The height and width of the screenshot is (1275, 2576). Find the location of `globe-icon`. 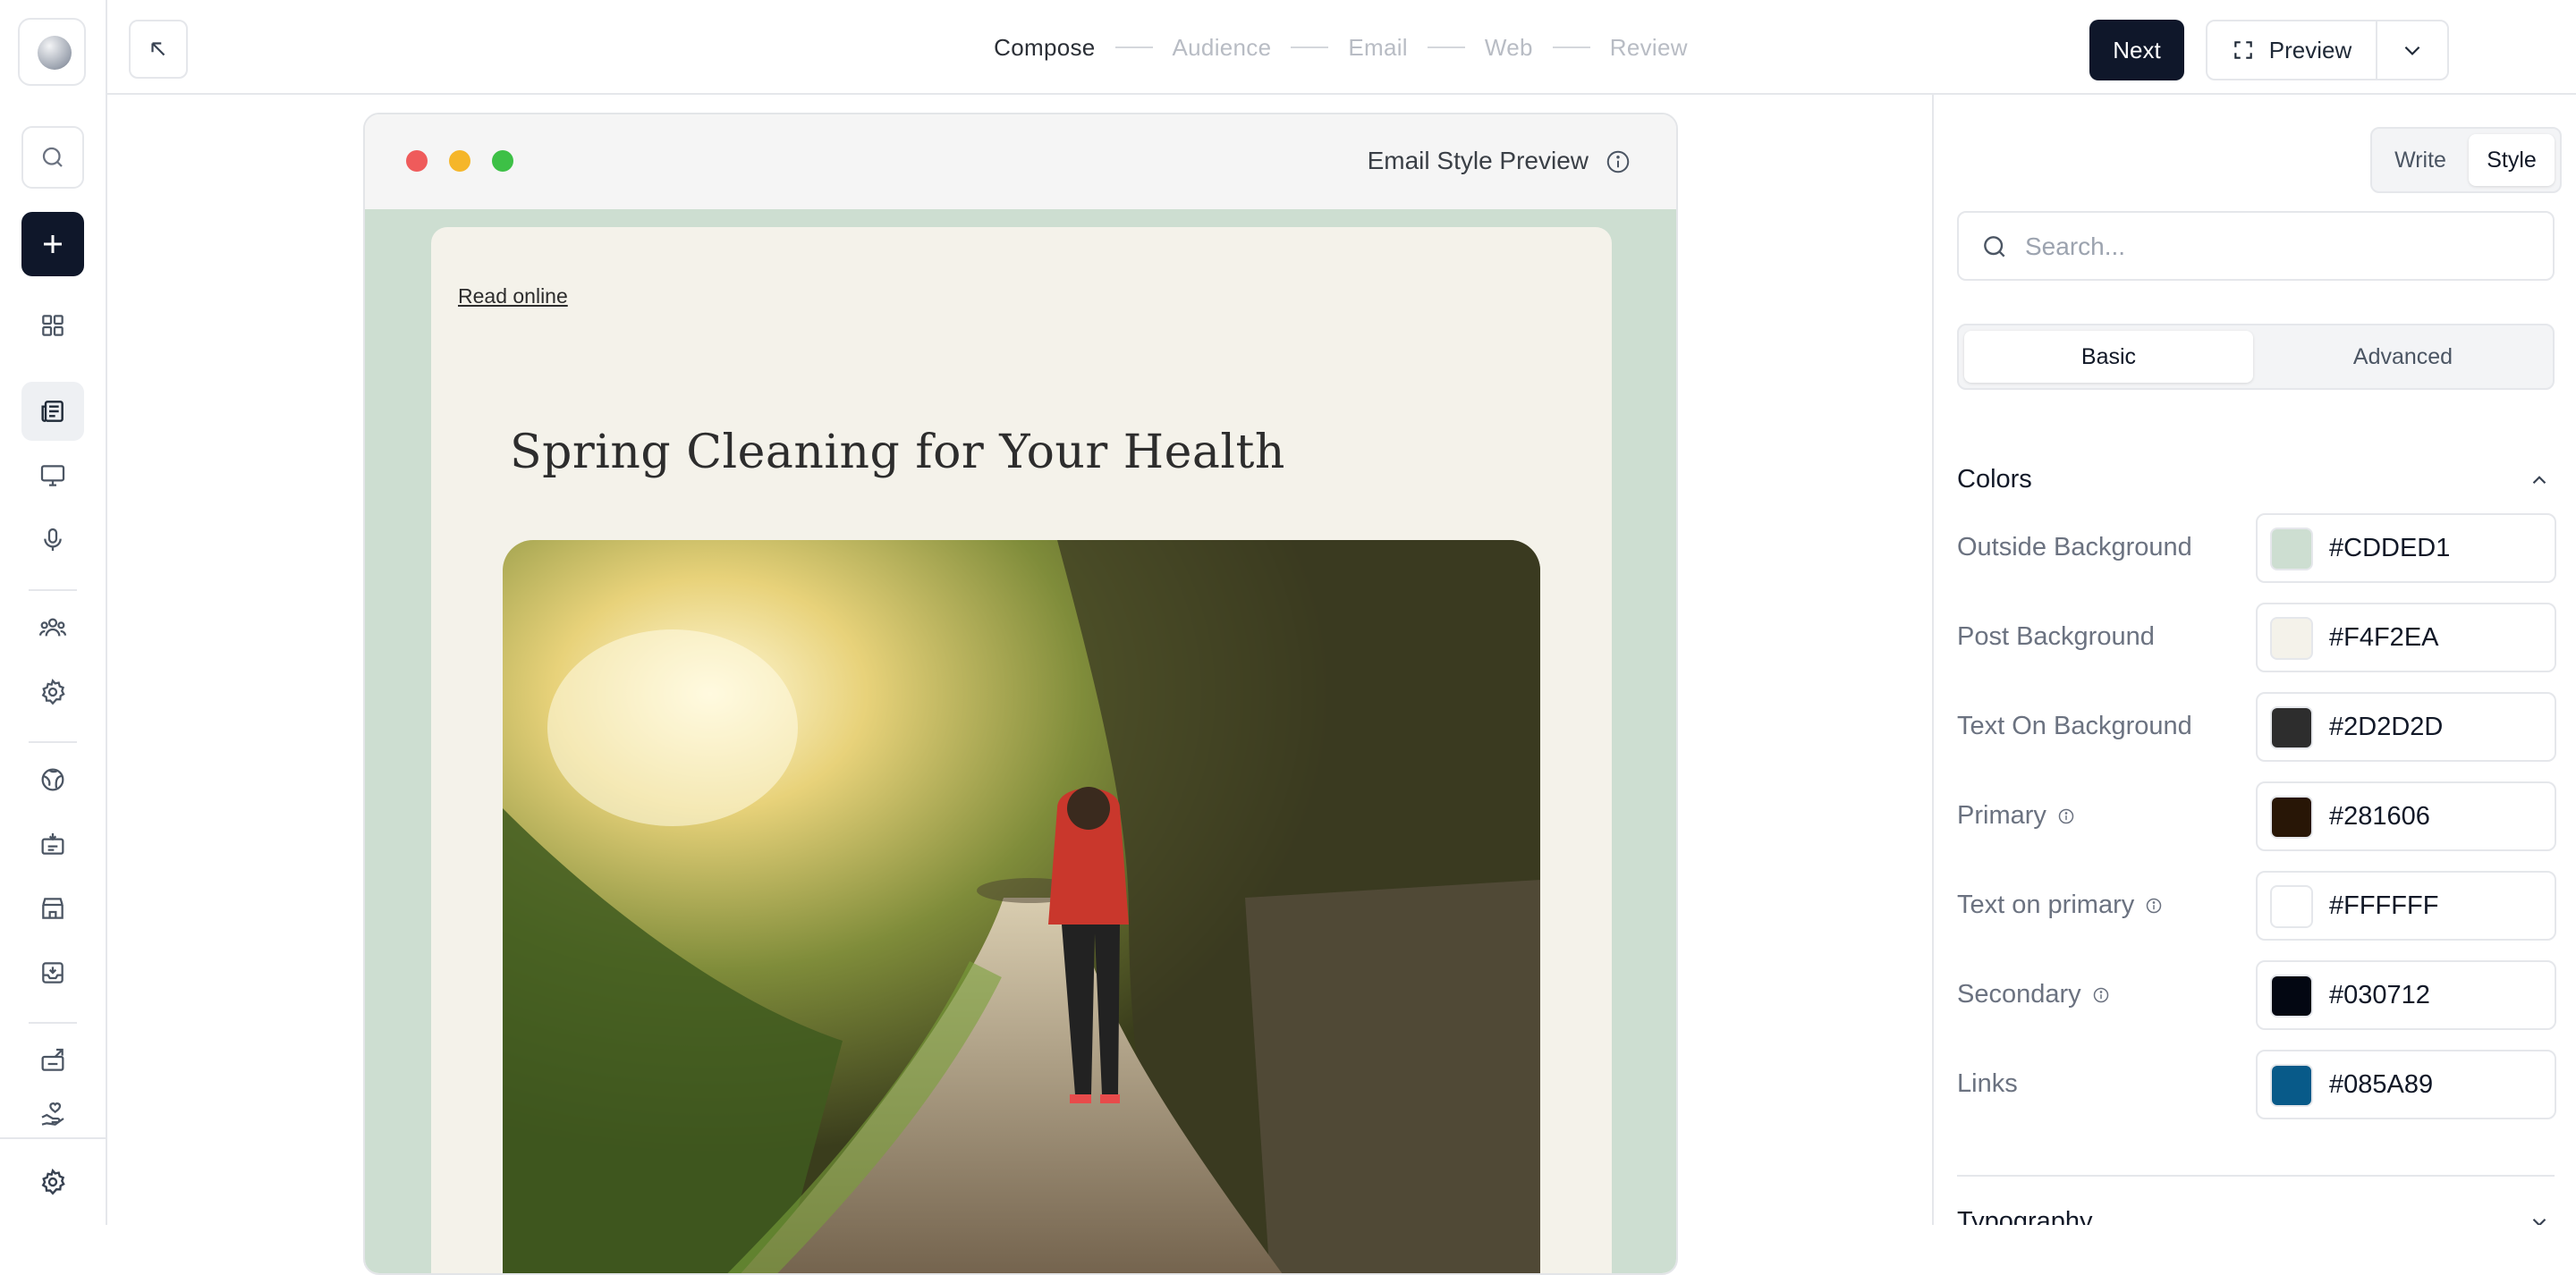

globe-icon is located at coordinates (52, 779).